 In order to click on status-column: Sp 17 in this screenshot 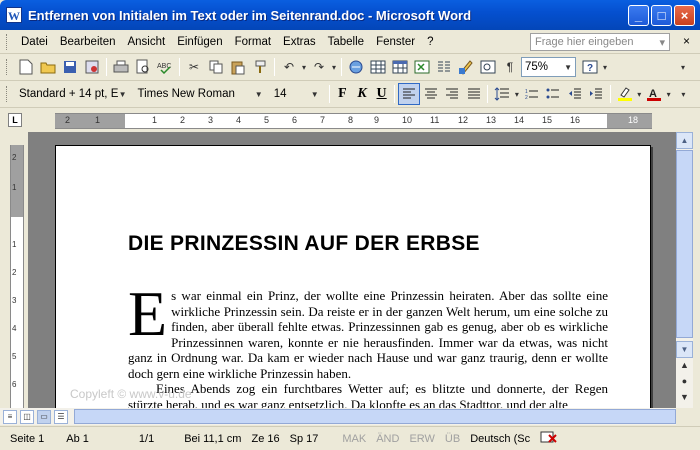, I will do `click(304, 438)`.